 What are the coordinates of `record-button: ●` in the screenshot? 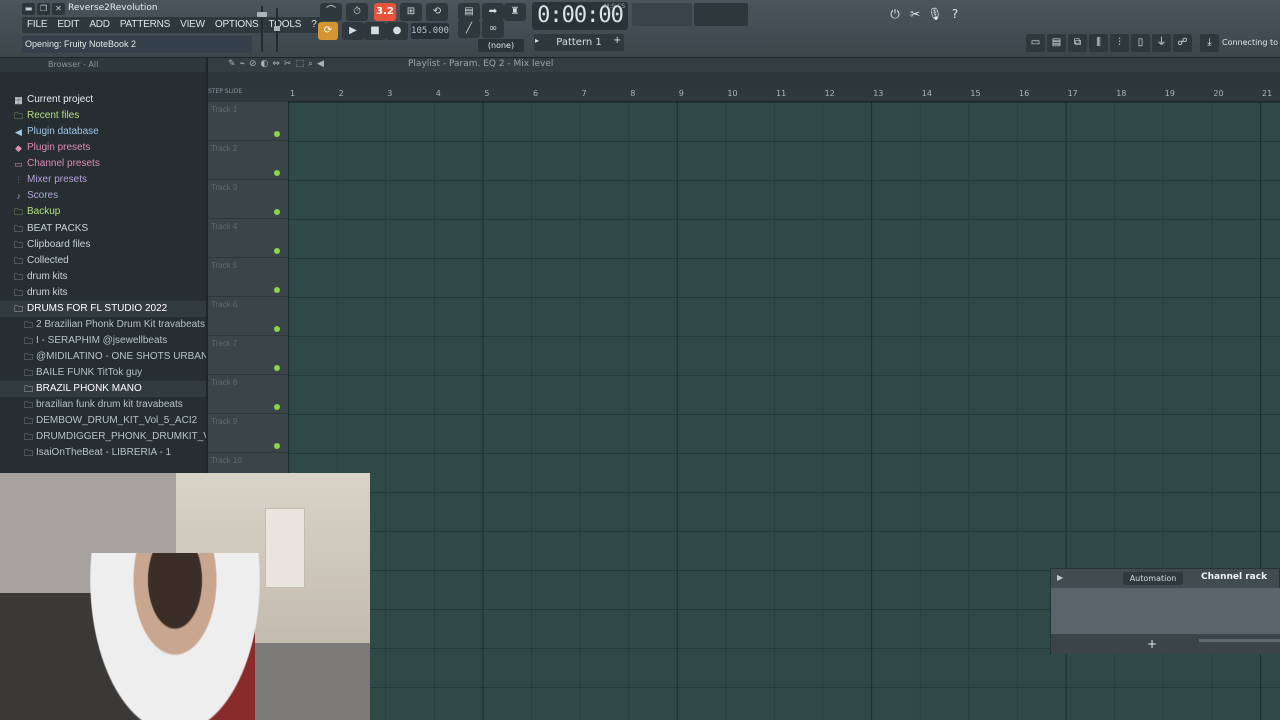 It's located at (397, 31).